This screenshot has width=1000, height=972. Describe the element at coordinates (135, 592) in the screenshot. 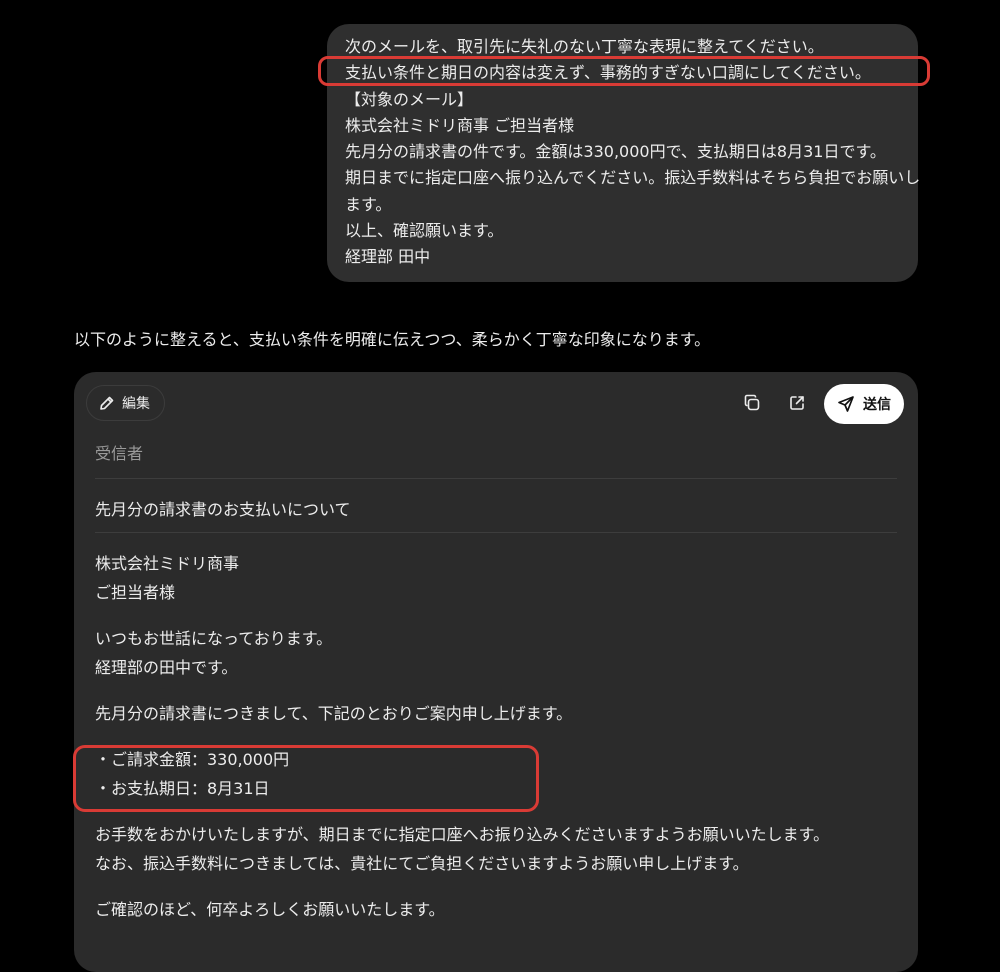

I see `email-greeting-line: ご担当者様` at that location.